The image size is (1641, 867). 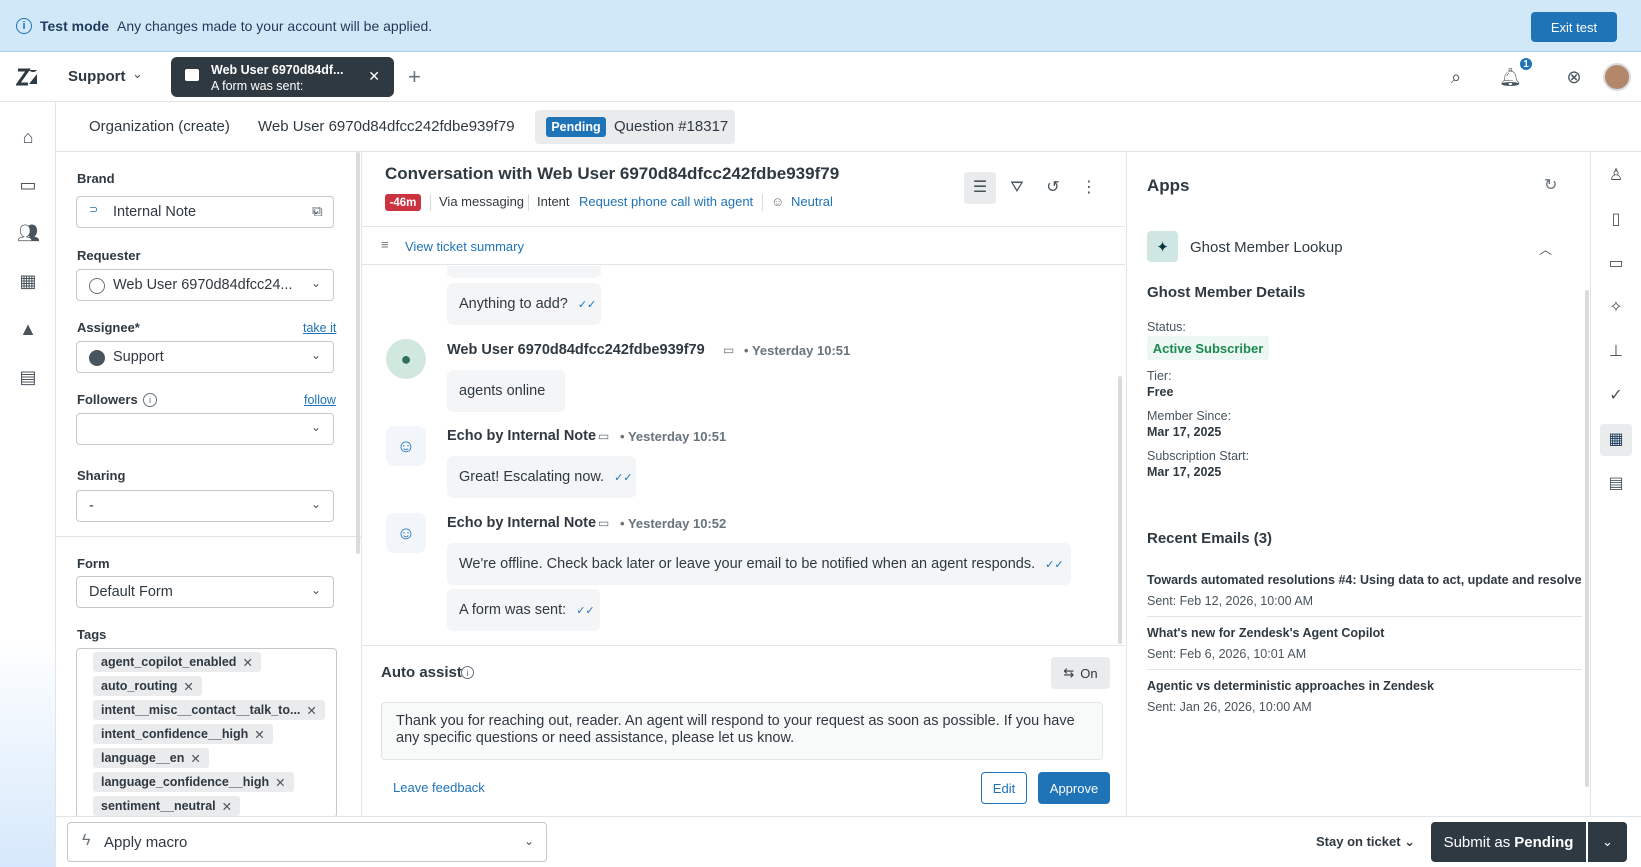 What do you see at coordinates (28, 329) in the screenshot?
I see `shapes-icon: ▲` at bounding box center [28, 329].